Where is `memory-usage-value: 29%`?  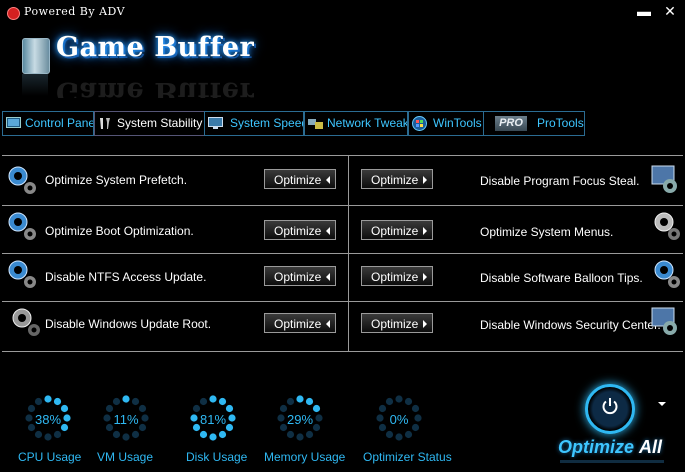
memory-usage-value: 29% is located at coordinates (300, 419).